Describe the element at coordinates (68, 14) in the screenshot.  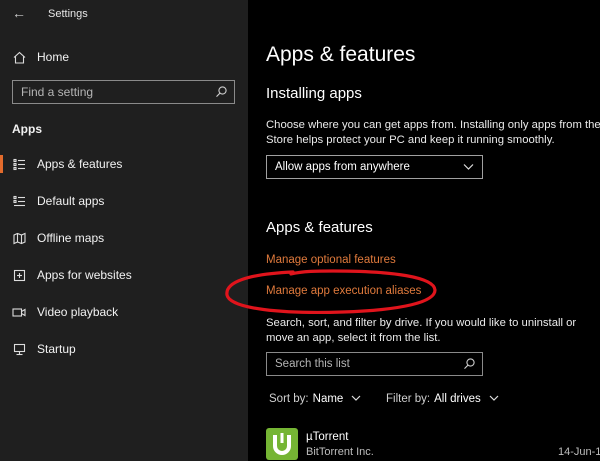
I see `window-title: Settings` at that location.